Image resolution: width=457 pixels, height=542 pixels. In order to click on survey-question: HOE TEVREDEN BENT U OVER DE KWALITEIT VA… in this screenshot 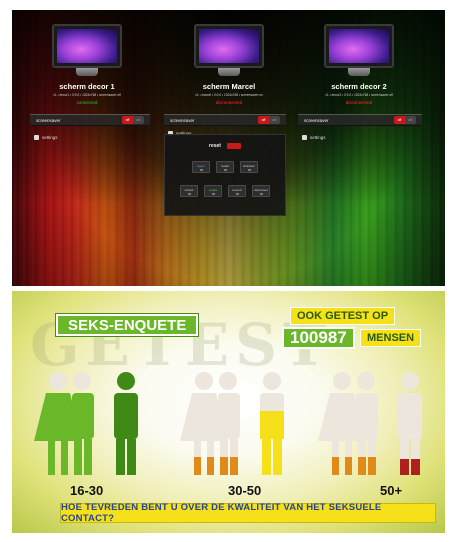, I will do `click(248, 513)`.